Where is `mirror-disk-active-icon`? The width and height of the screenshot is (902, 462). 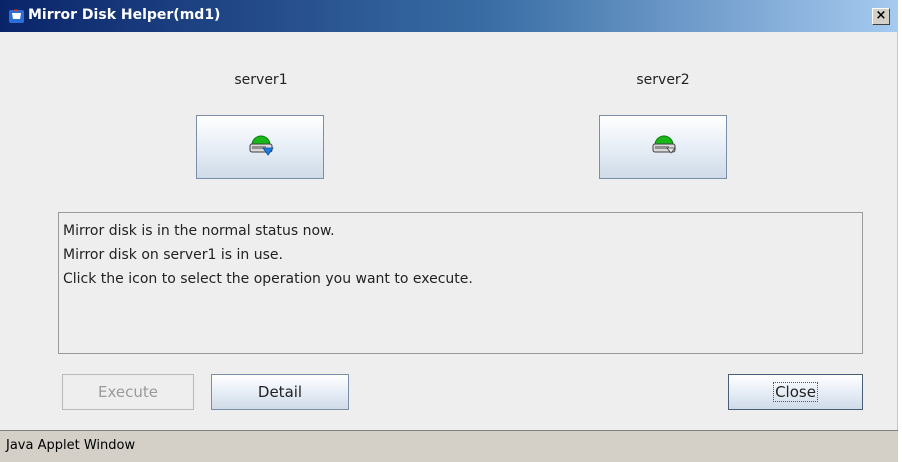
mirror-disk-active-icon is located at coordinates (261, 145).